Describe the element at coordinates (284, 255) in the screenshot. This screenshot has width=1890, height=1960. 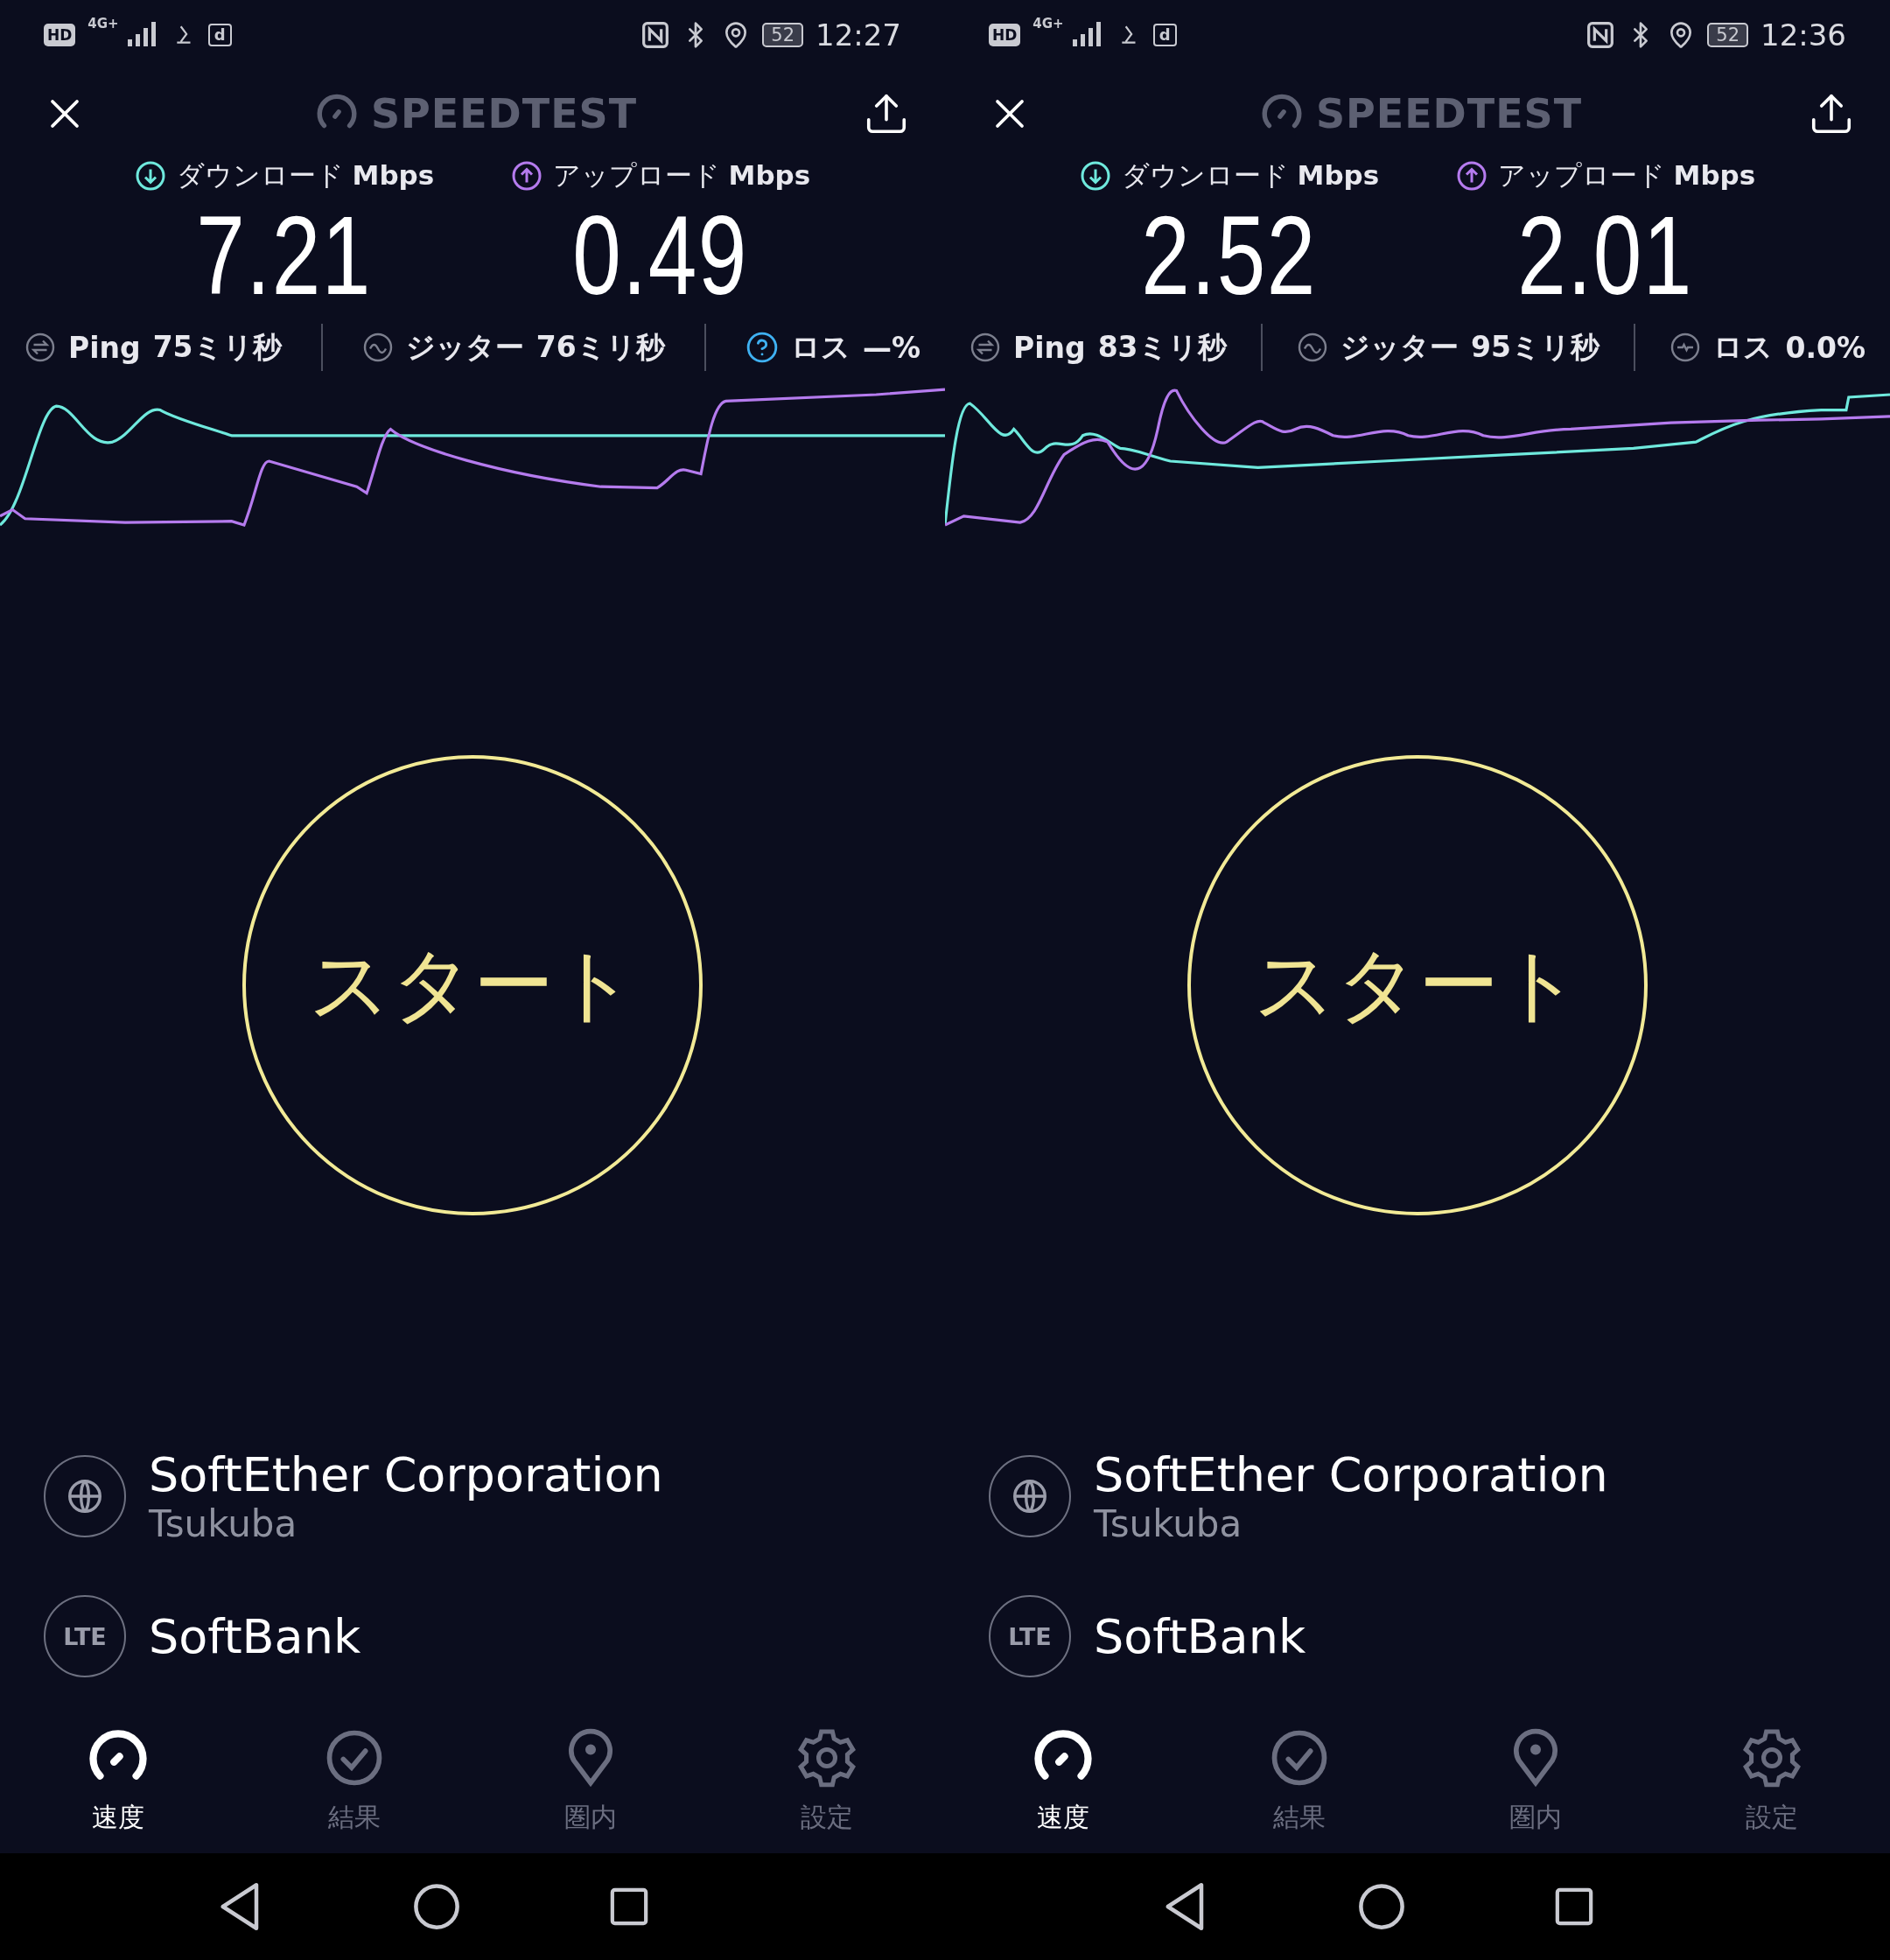
I see `speed-value: 7.21` at that location.